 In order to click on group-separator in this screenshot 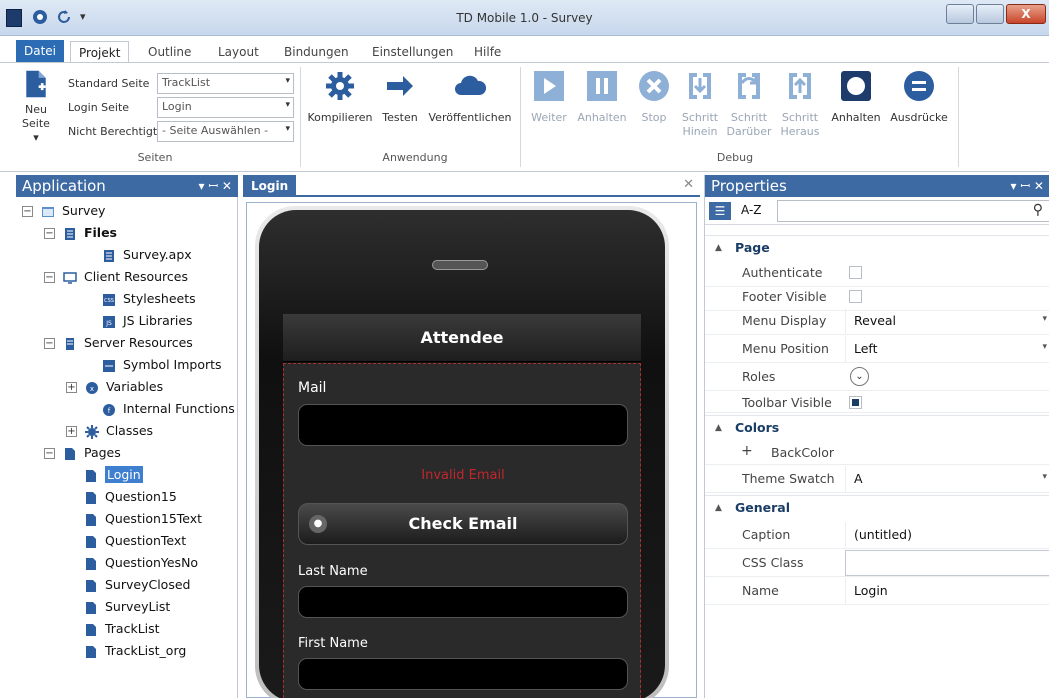, I will do `click(958, 117)`.